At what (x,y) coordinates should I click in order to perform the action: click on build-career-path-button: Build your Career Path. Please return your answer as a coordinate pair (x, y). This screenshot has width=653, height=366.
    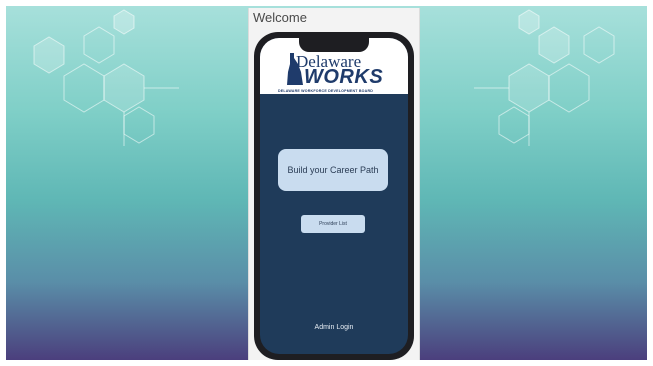
    Looking at the image, I should click on (333, 170).